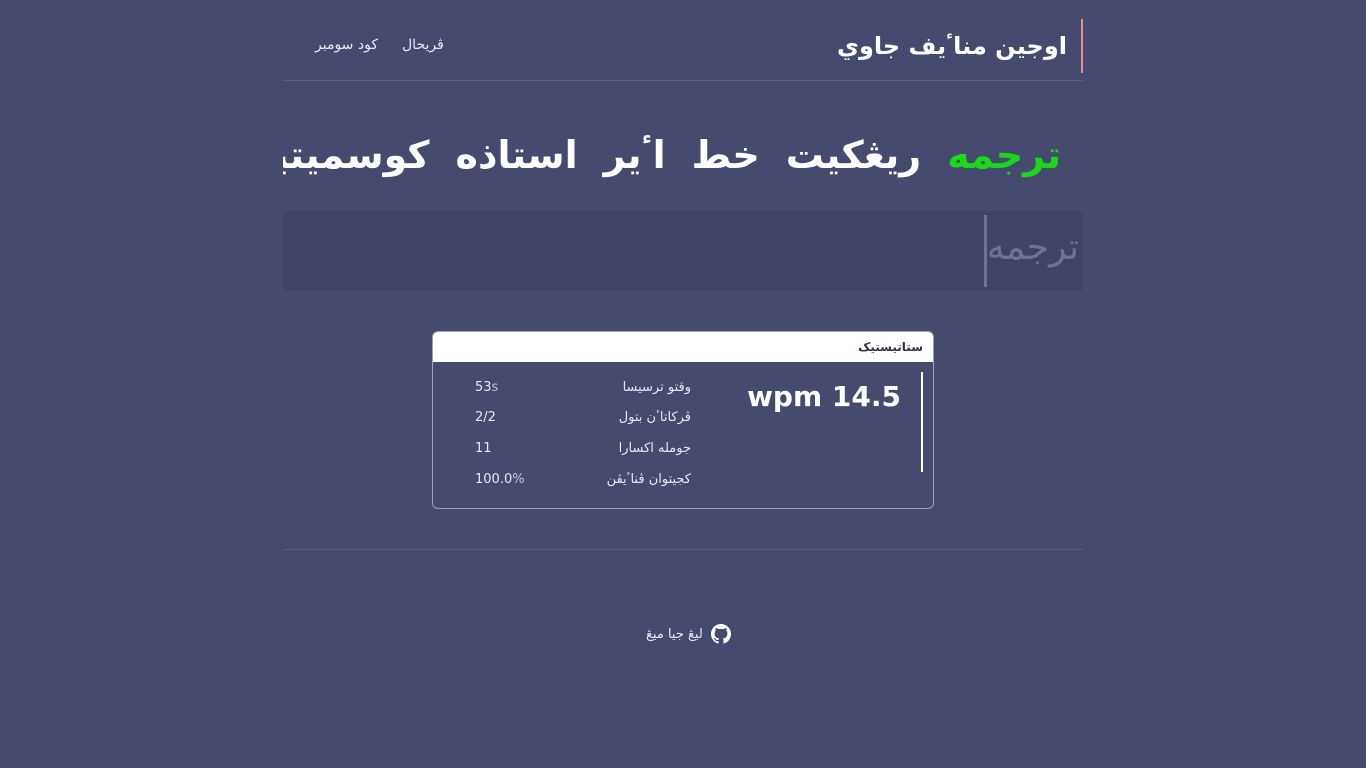  Describe the element at coordinates (866, 396) in the screenshot. I see `wpm-number: 14.5` at that location.